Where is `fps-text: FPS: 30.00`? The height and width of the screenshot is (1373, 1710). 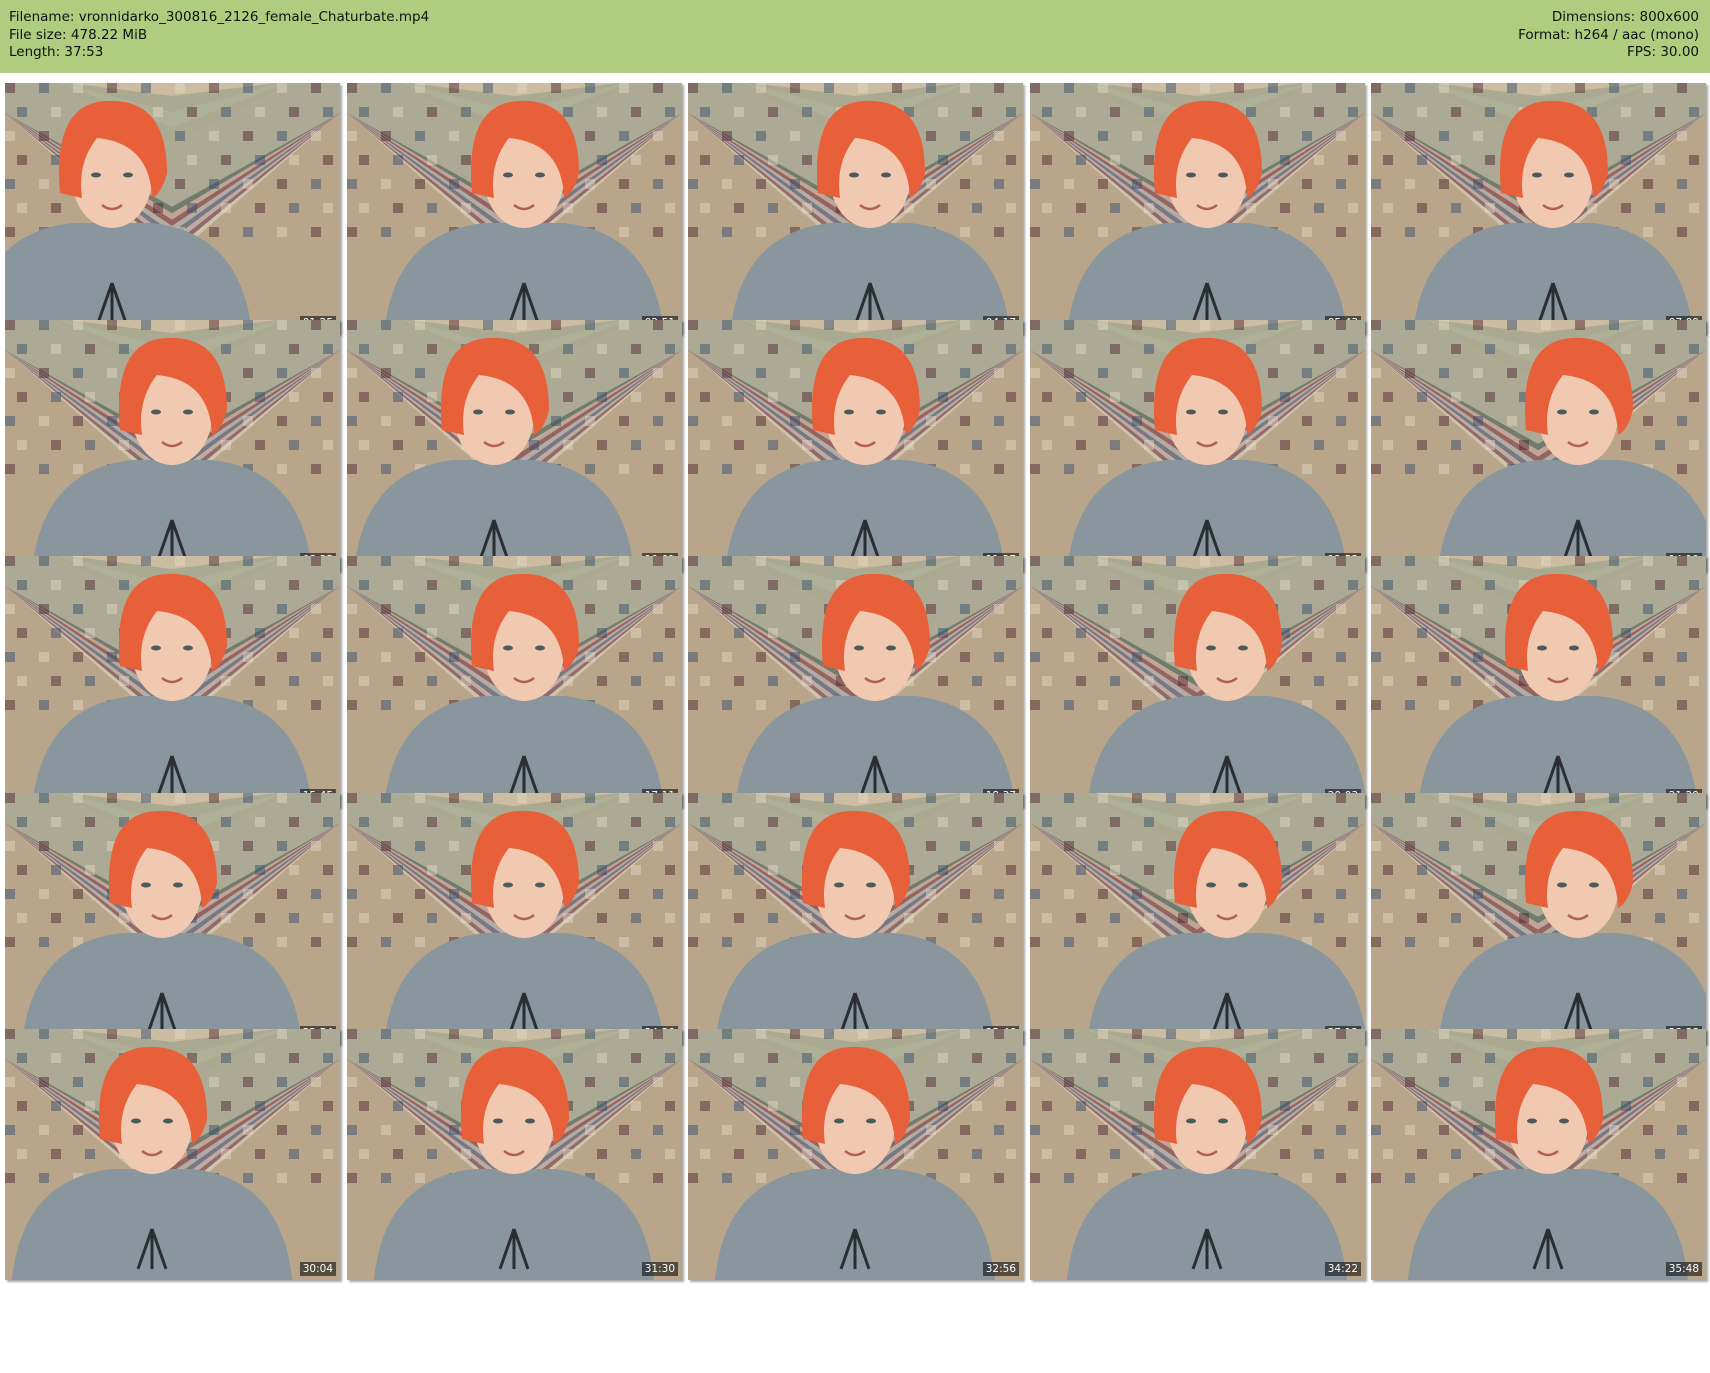
fps-text: FPS: 30.00 is located at coordinates (1663, 52).